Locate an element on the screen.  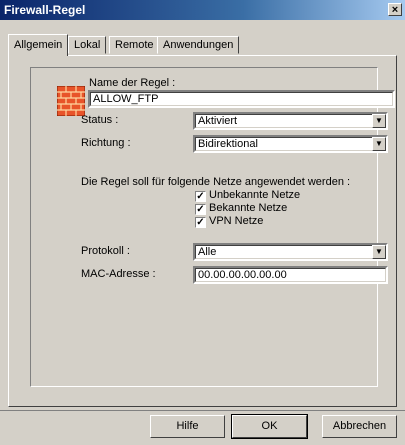
known-networks-label: Bekannte Netze is located at coordinates (248, 208).